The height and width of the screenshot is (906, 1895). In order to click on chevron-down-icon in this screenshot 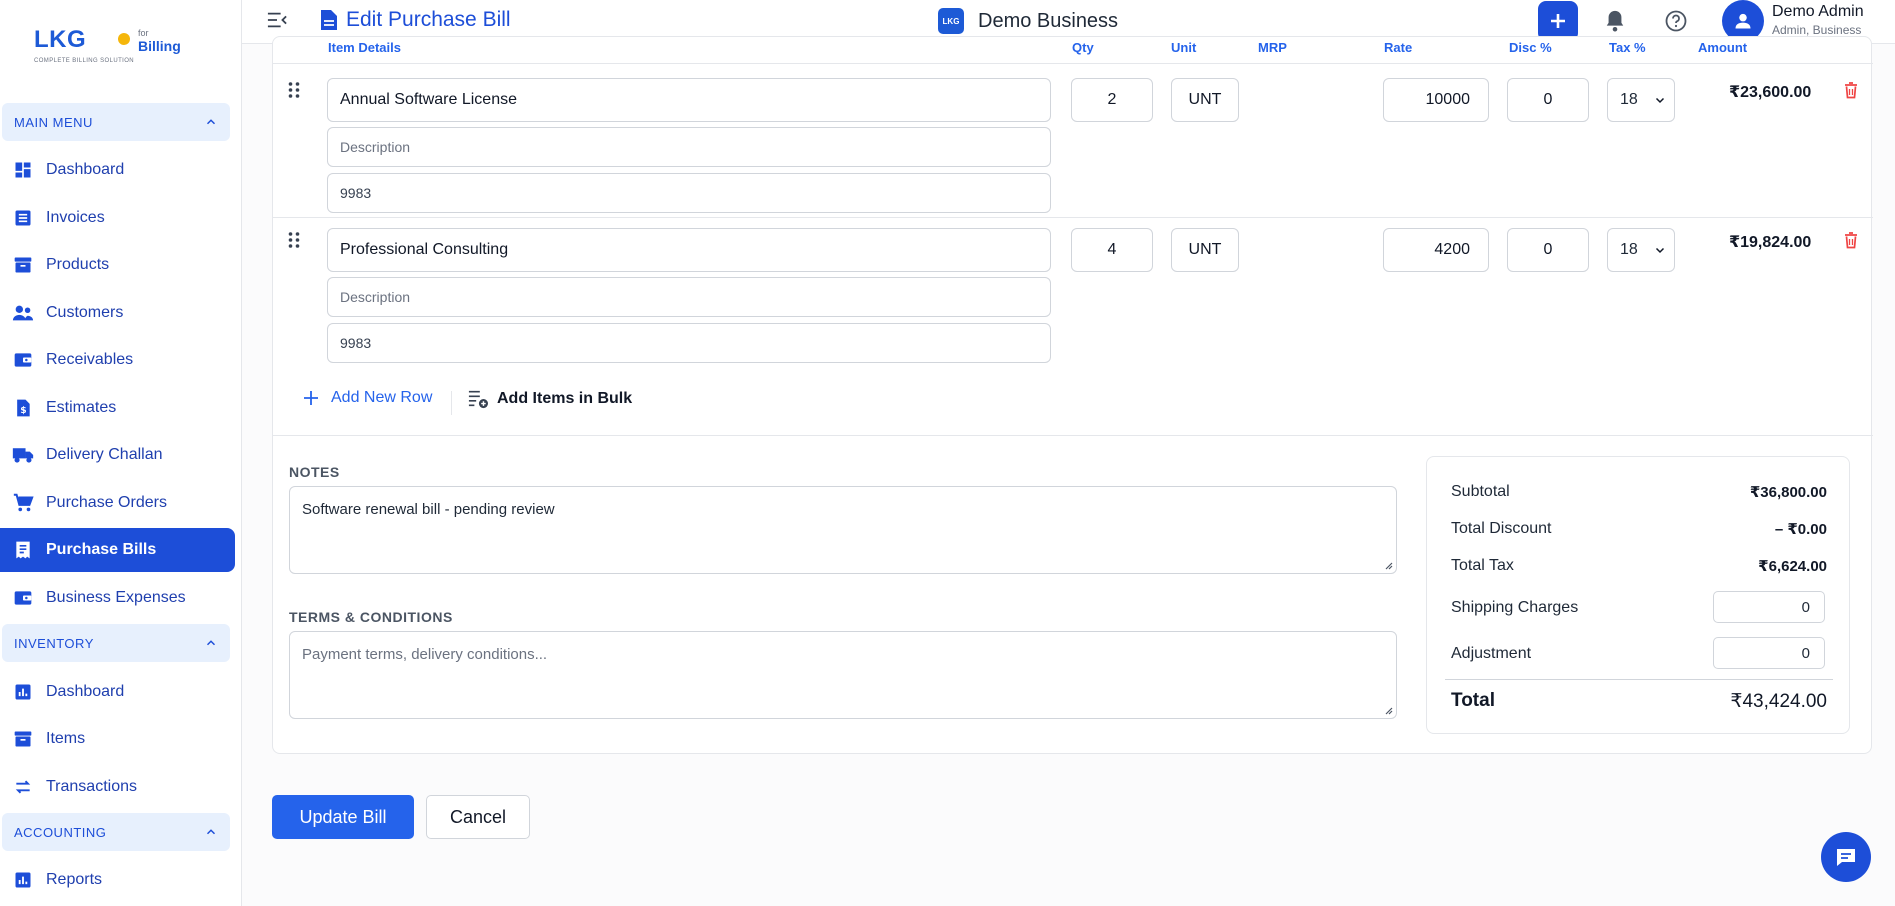, I will do `click(1660, 250)`.